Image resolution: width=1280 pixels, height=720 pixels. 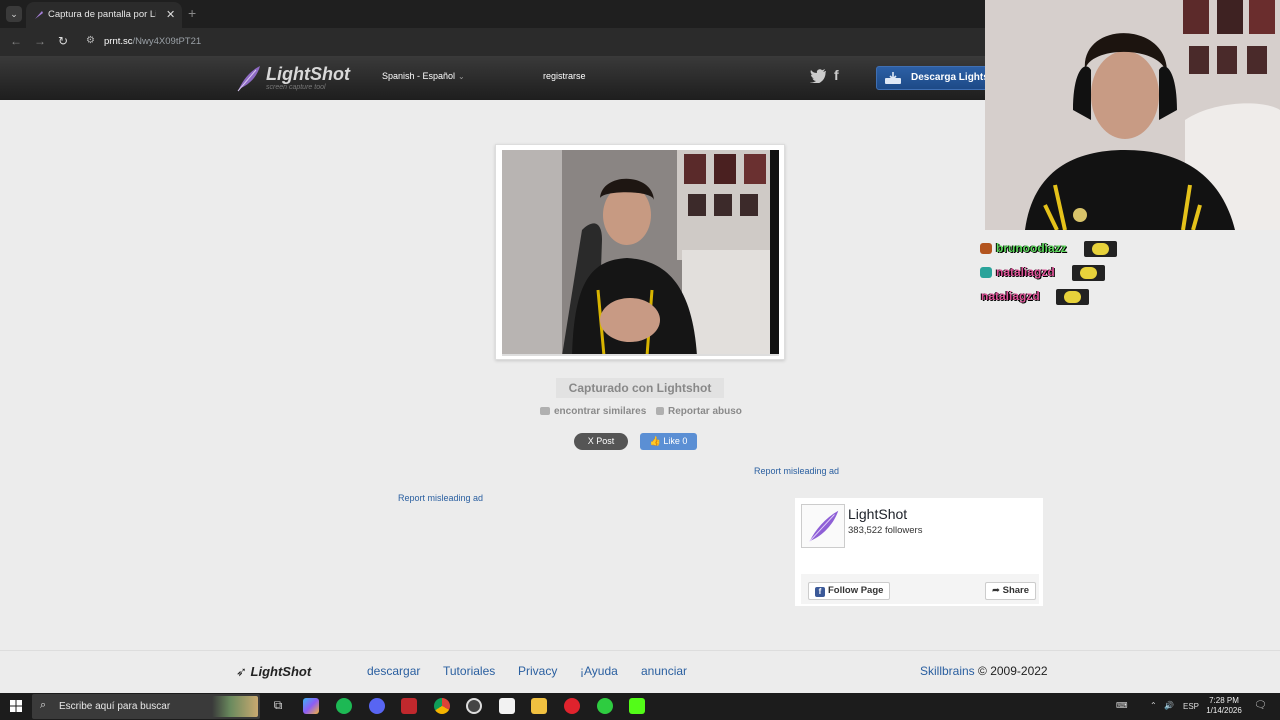 I want to click on capcut-icon, so click(x=507, y=706).